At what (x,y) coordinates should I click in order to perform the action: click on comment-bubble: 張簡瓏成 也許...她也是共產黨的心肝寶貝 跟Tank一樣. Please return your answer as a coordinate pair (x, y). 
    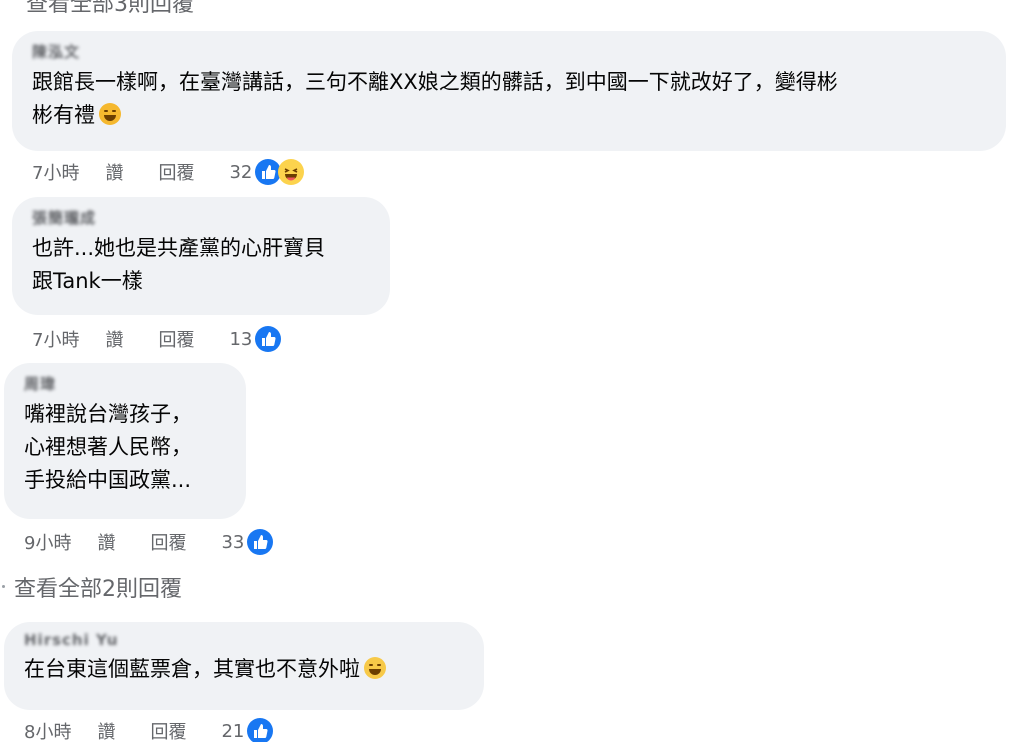
    Looking at the image, I should click on (201, 256).